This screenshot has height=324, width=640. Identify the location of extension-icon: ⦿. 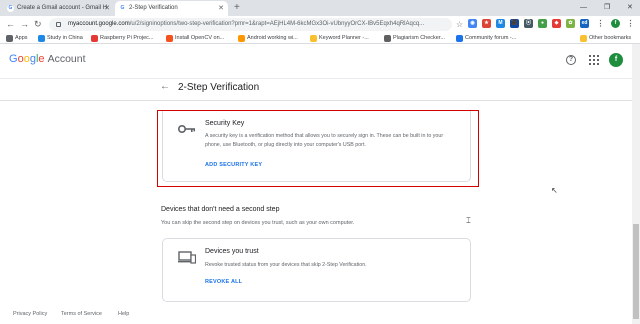
(528, 23).